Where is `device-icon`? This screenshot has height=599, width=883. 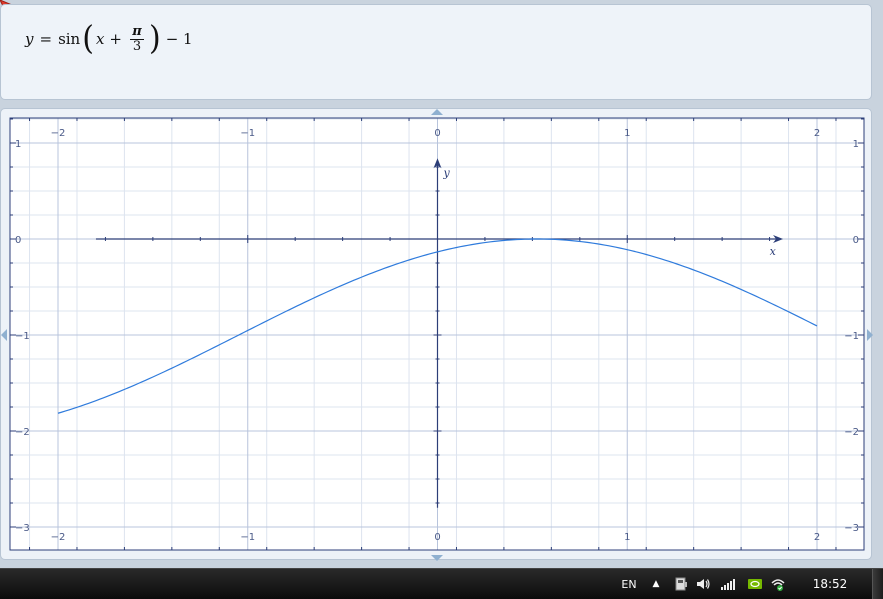 device-icon is located at coordinates (681, 584).